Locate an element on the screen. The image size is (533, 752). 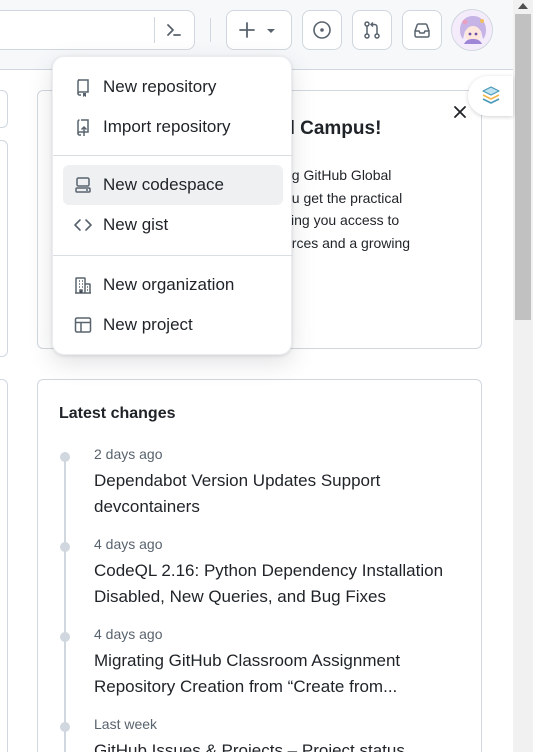
extension-layers-icon is located at coordinates (490, 95).